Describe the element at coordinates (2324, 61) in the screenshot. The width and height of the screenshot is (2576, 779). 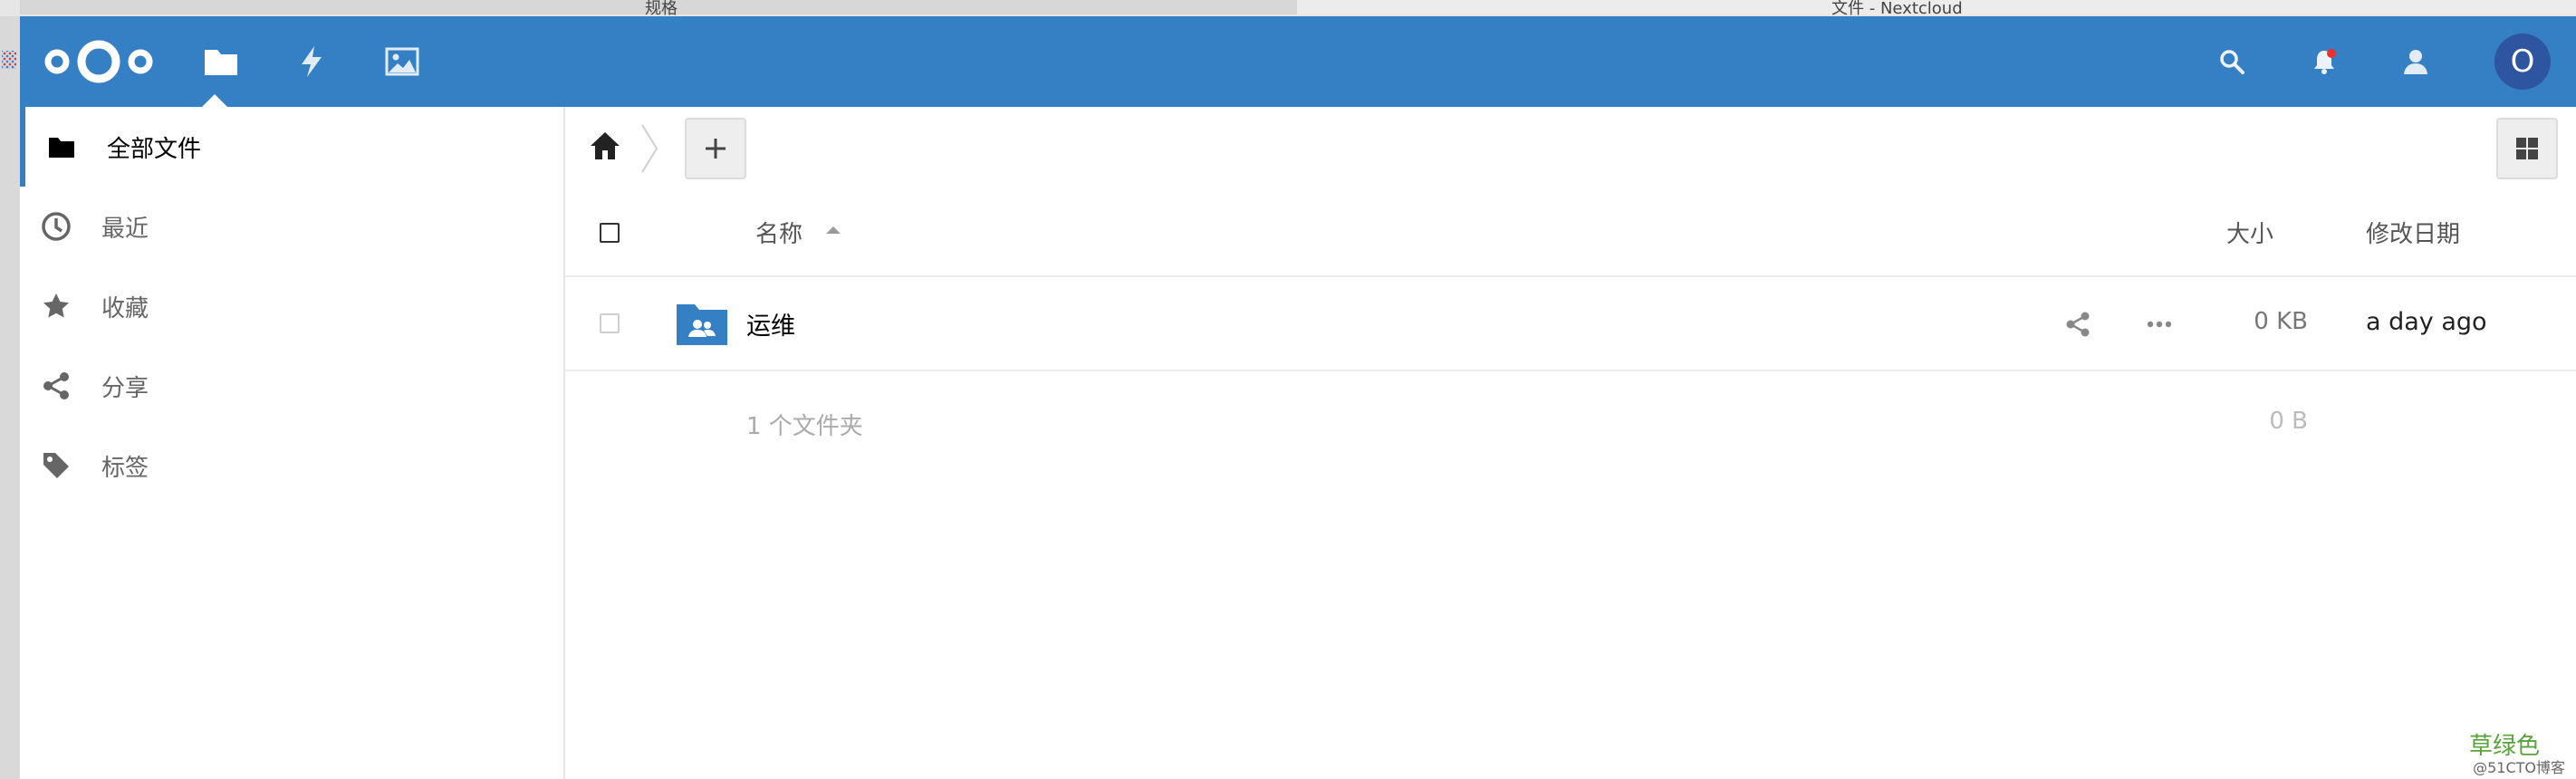
I see `bell-icon` at that location.